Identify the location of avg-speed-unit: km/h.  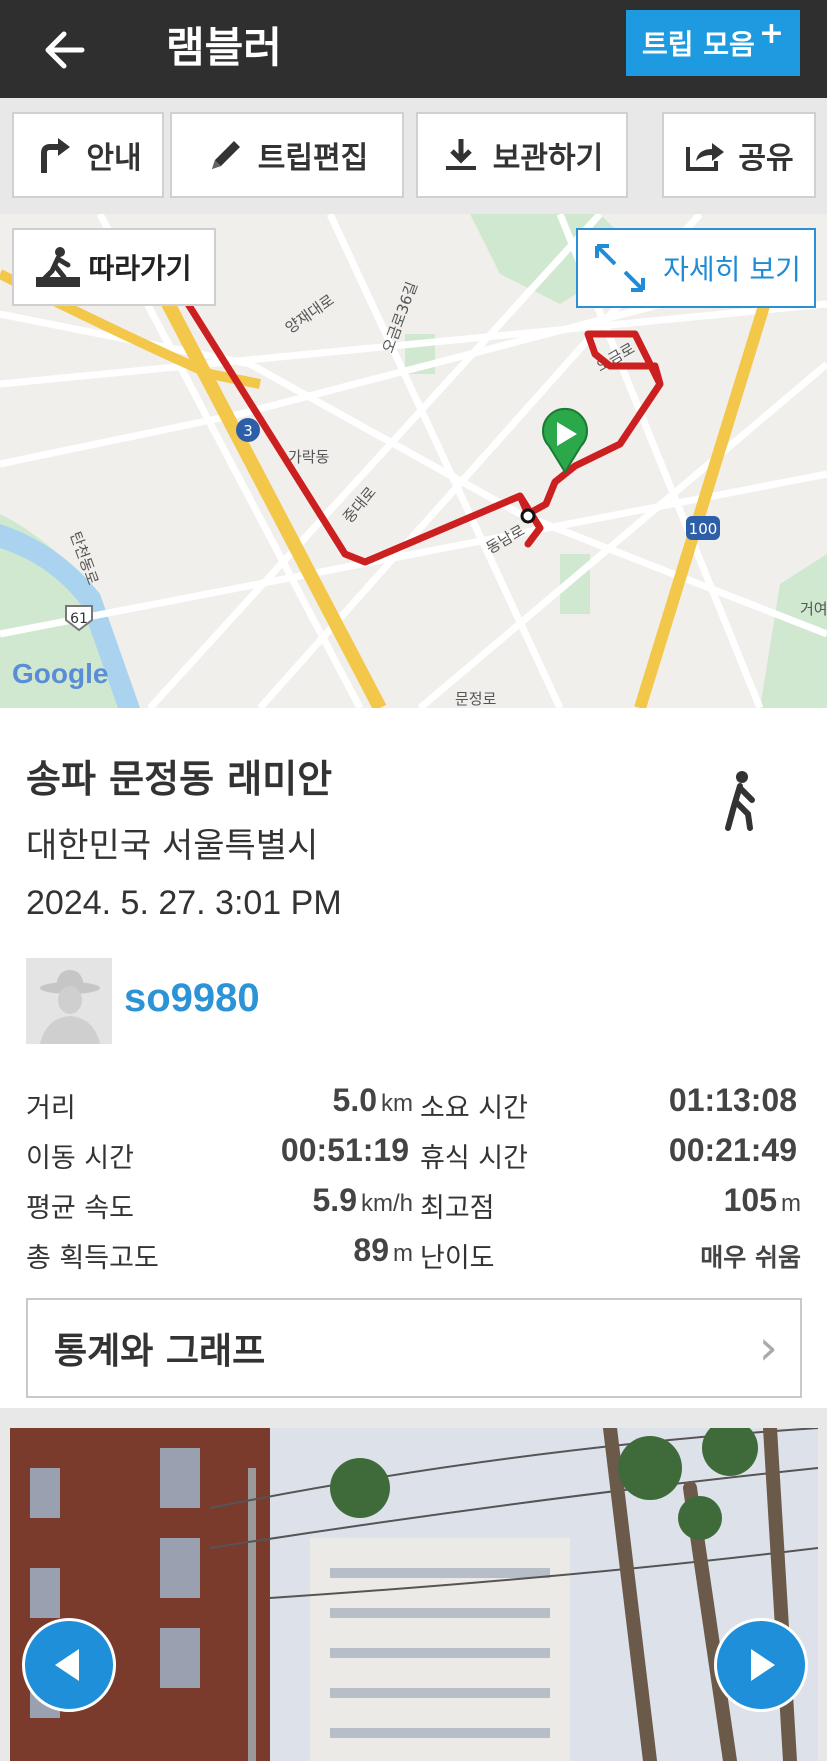
(386, 1203).